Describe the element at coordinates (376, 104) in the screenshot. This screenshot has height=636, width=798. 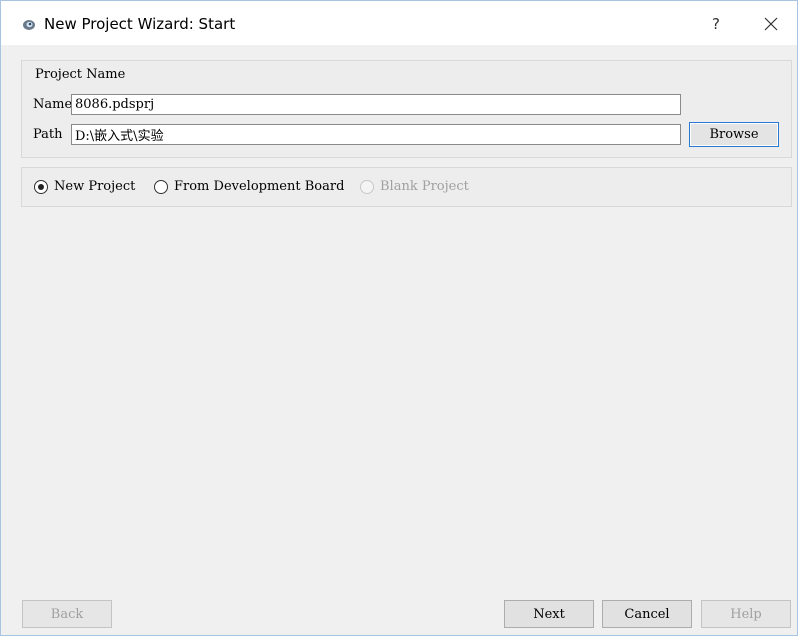
I see `project-name-input` at that location.